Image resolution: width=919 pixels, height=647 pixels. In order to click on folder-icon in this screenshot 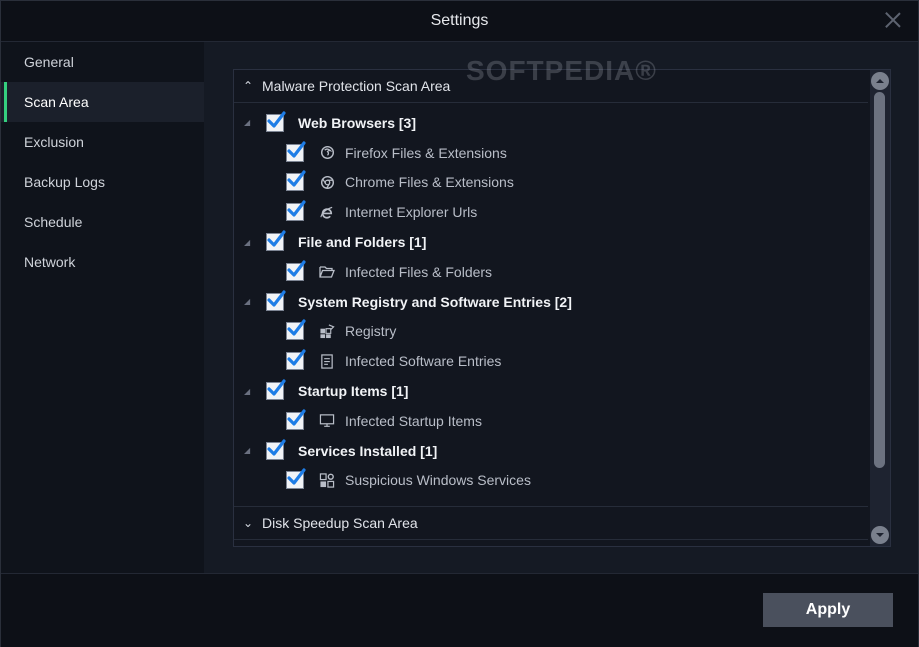, I will do `click(327, 272)`.